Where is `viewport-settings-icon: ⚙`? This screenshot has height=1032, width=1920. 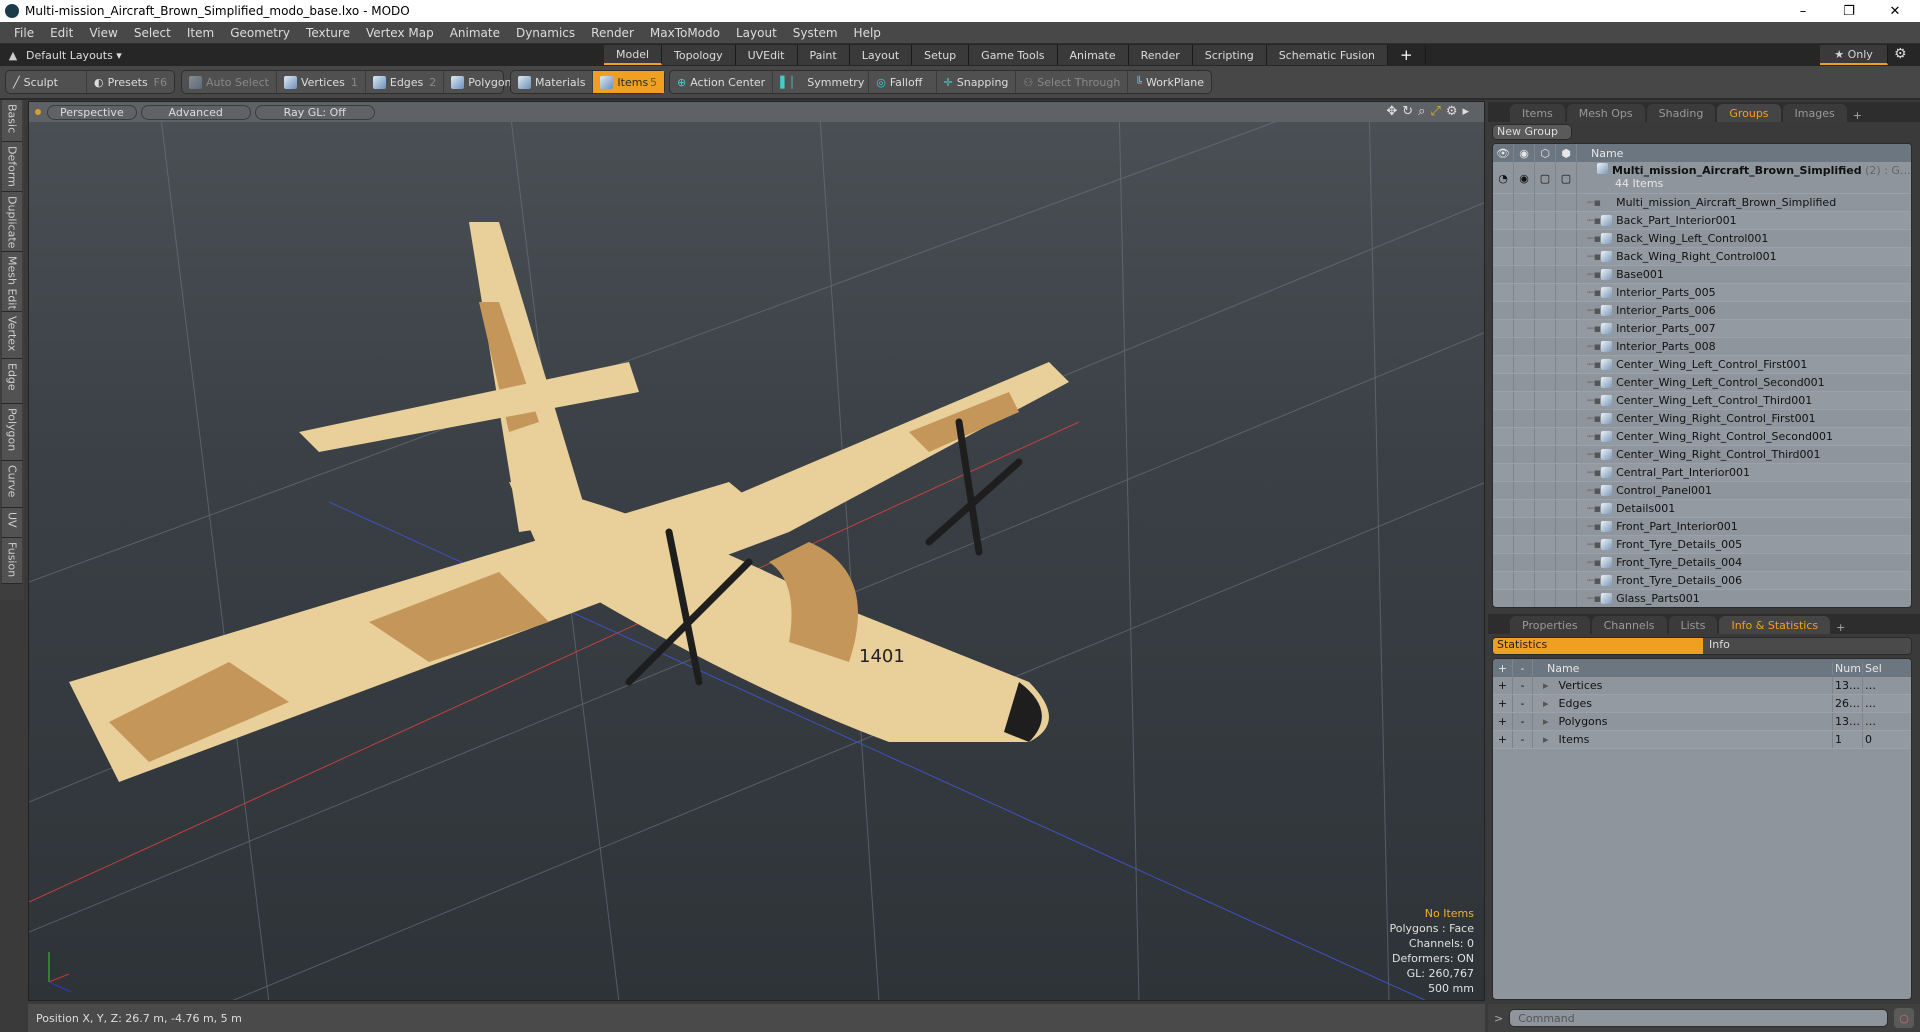 viewport-settings-icon: ⚙ is located at coordinates (1454, 111).